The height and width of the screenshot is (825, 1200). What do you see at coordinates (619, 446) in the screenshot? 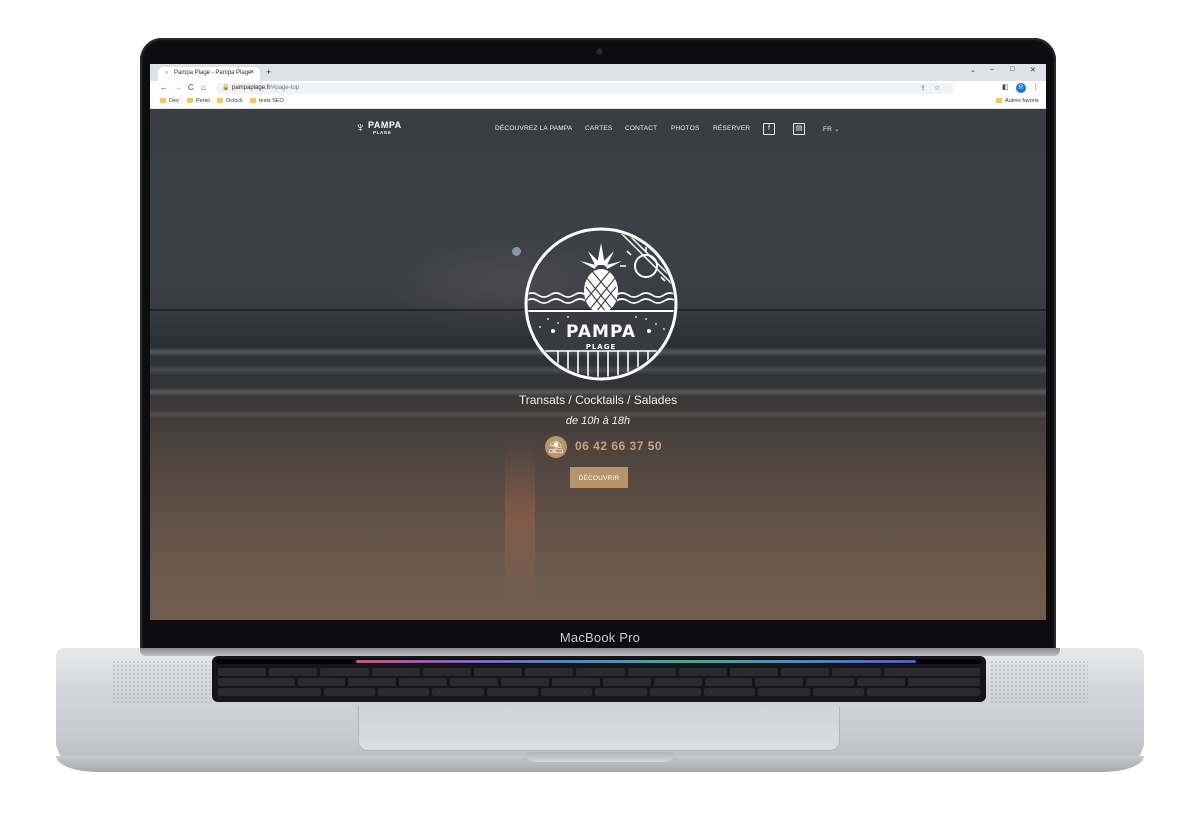
I see `phone-number: 06 42 66 37 50` at bounding box center [619, 446].